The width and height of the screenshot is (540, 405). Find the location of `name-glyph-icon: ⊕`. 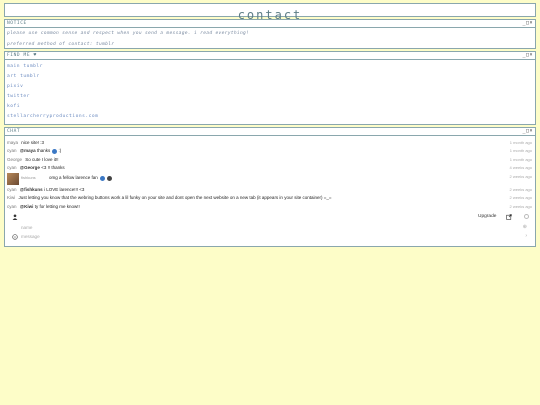

name-glyph-icon: ⊕ is located at coordinates (525, 227).